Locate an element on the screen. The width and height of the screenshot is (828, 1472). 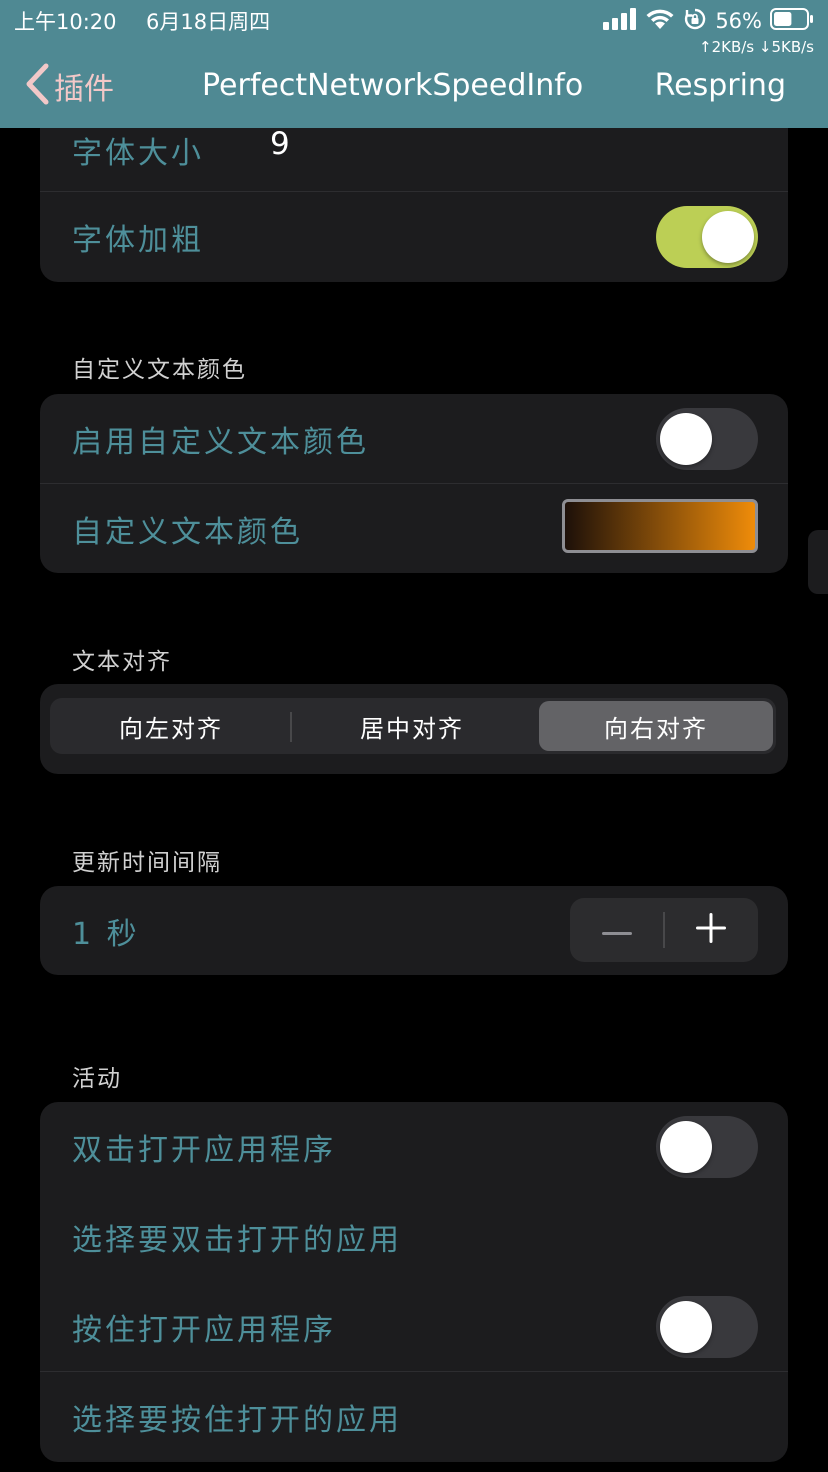
signal-icon is located at coordinates (620, 21).